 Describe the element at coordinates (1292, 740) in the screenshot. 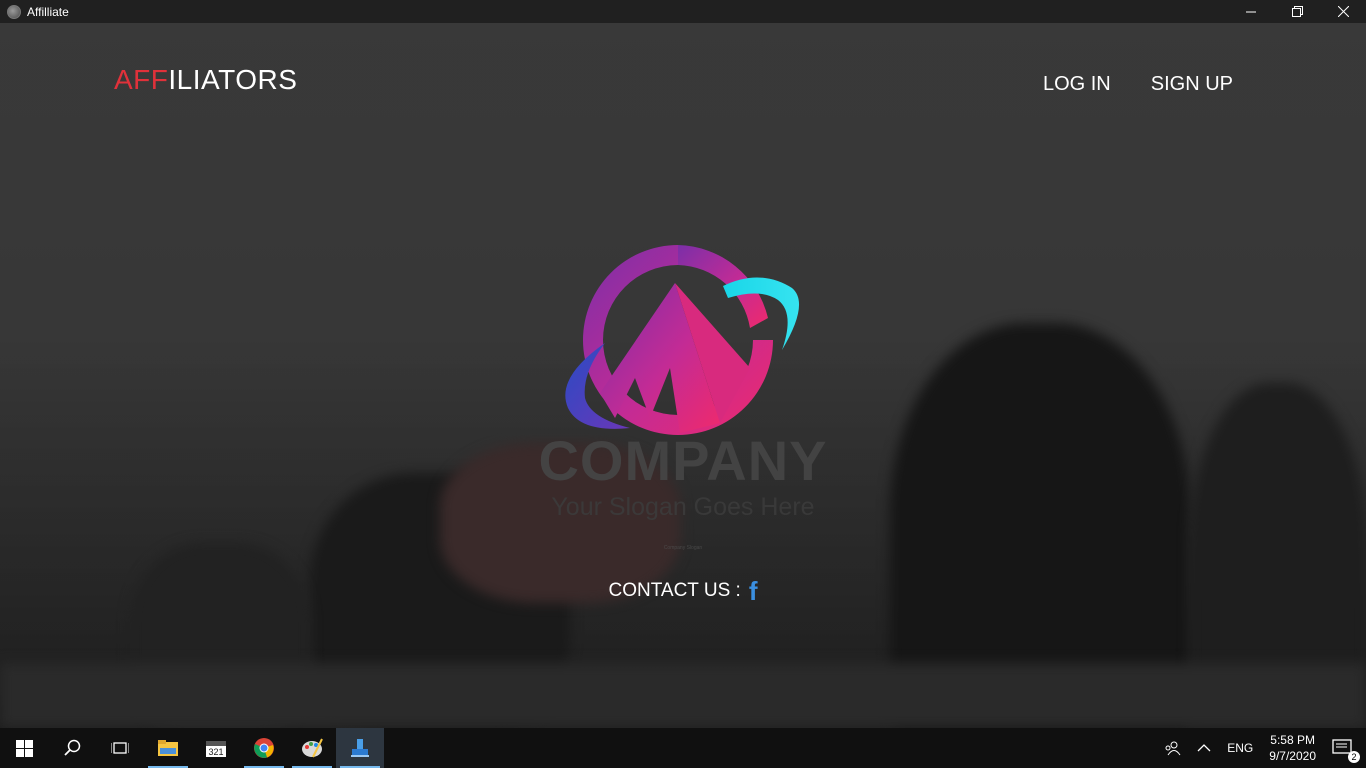

I see `clock-time: 5:58 PM` at that location.